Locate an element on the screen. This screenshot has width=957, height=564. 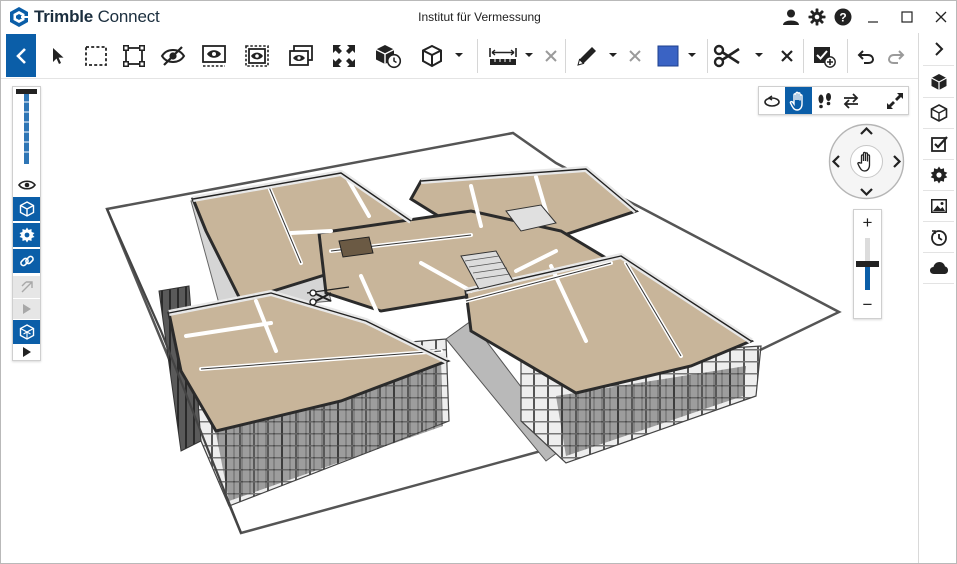
brand: Trimble Connect is located at coordinates (84, 17).